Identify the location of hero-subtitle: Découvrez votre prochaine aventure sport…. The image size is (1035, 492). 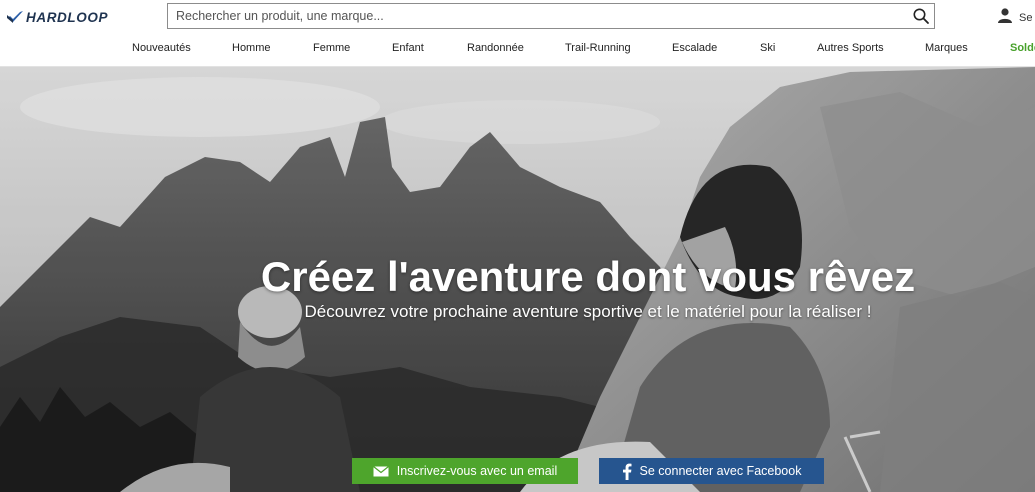
(588, 311).